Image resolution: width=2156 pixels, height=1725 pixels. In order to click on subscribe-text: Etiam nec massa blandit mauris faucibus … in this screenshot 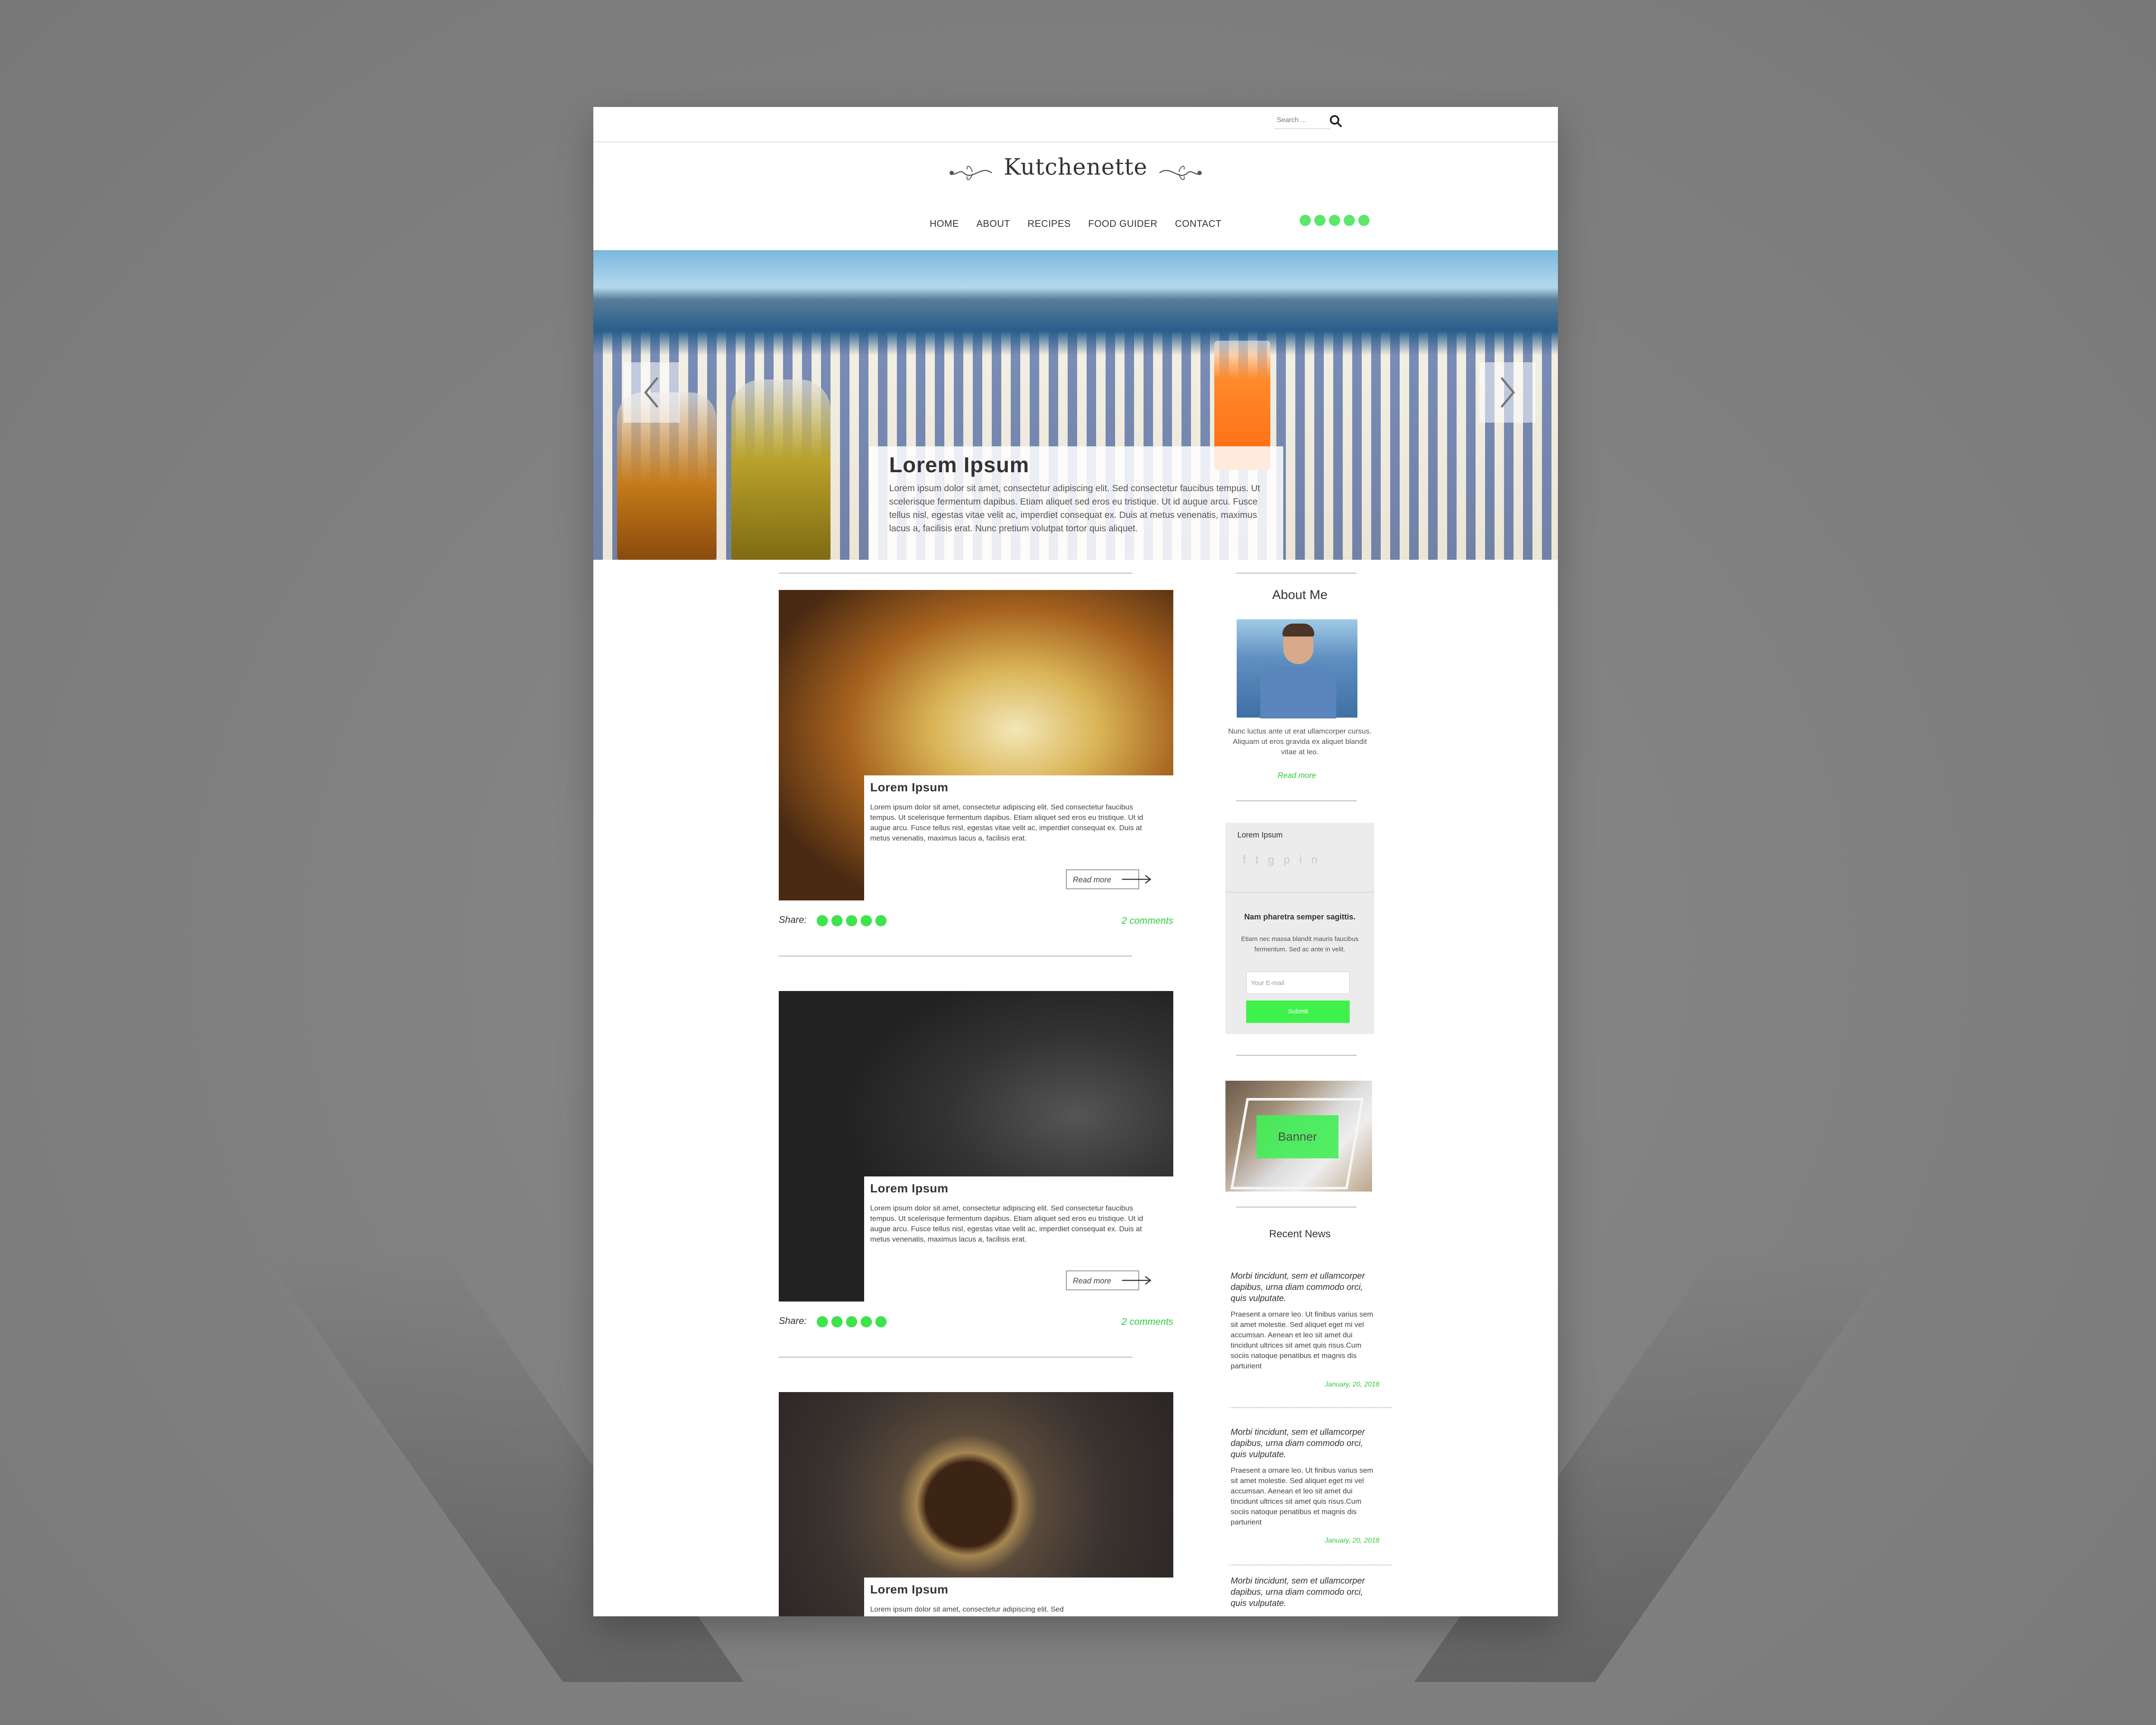, I will do `click(1300, 944)`.